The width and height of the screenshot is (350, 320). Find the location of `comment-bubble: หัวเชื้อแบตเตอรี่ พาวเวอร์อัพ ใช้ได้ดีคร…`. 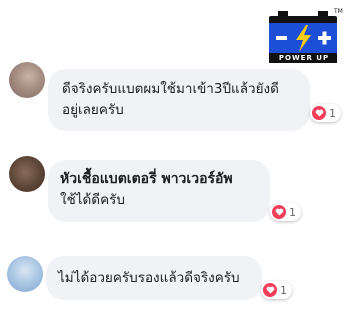

comment-bubble: หัวเชื้อแบตเตอรี่ พาวเวอร์อัพ ใช้ได้ดีคร… is located at coordinates (159, 191).